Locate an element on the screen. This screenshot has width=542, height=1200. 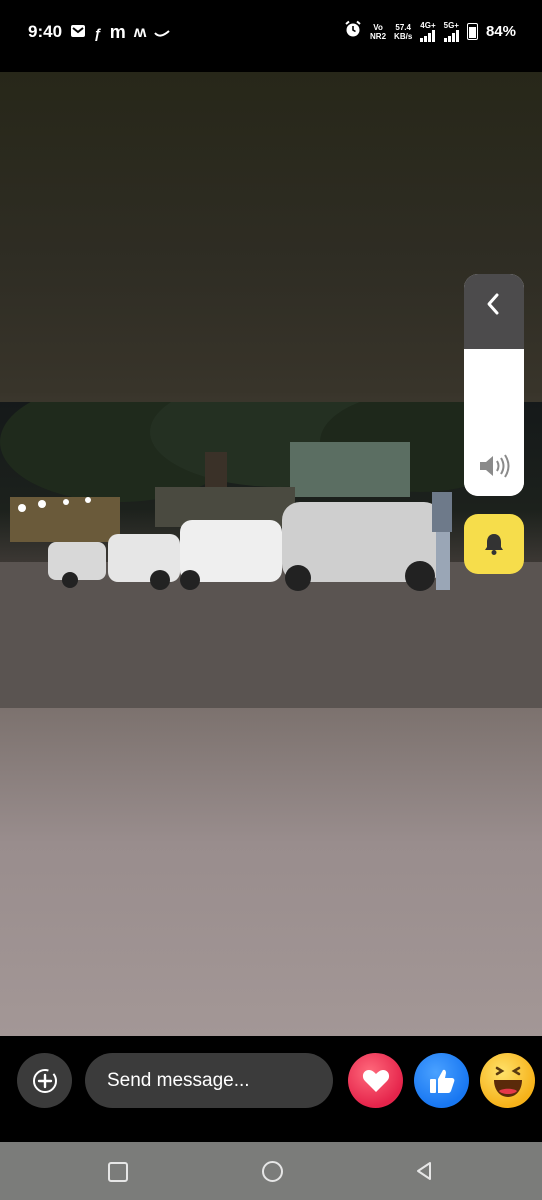
heart-reaction-button is located at coordinates (375, 1080).